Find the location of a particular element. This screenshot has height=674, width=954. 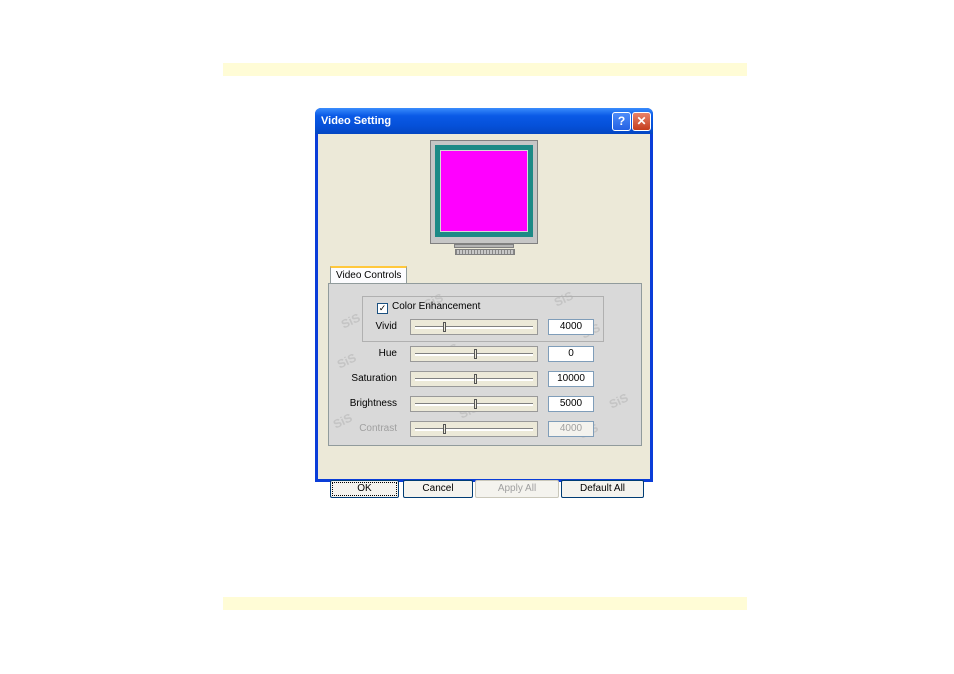

monitor-frame is located at coordinates (484, 191).